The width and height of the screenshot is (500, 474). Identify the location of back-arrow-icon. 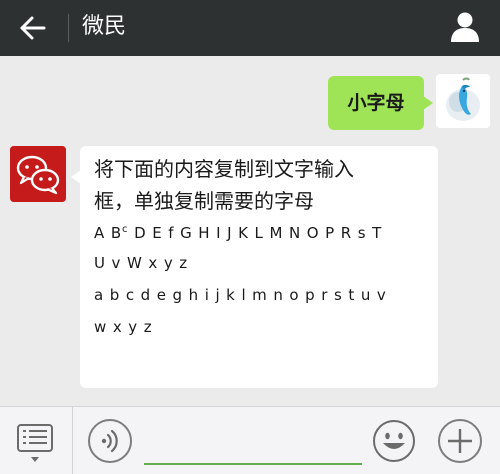
(33, 28).